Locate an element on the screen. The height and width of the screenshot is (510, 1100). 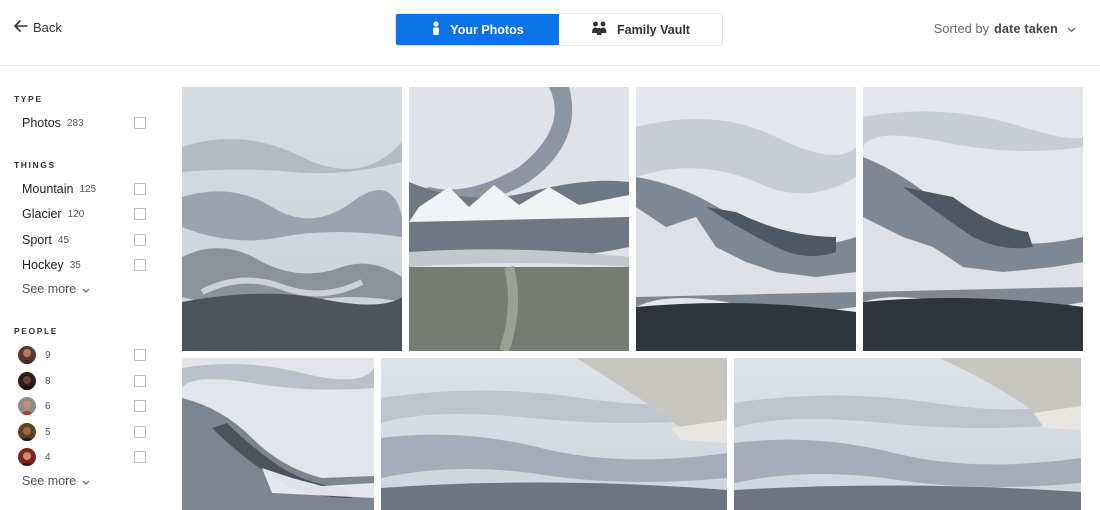
person-icon is located at coordinates (436, 29).